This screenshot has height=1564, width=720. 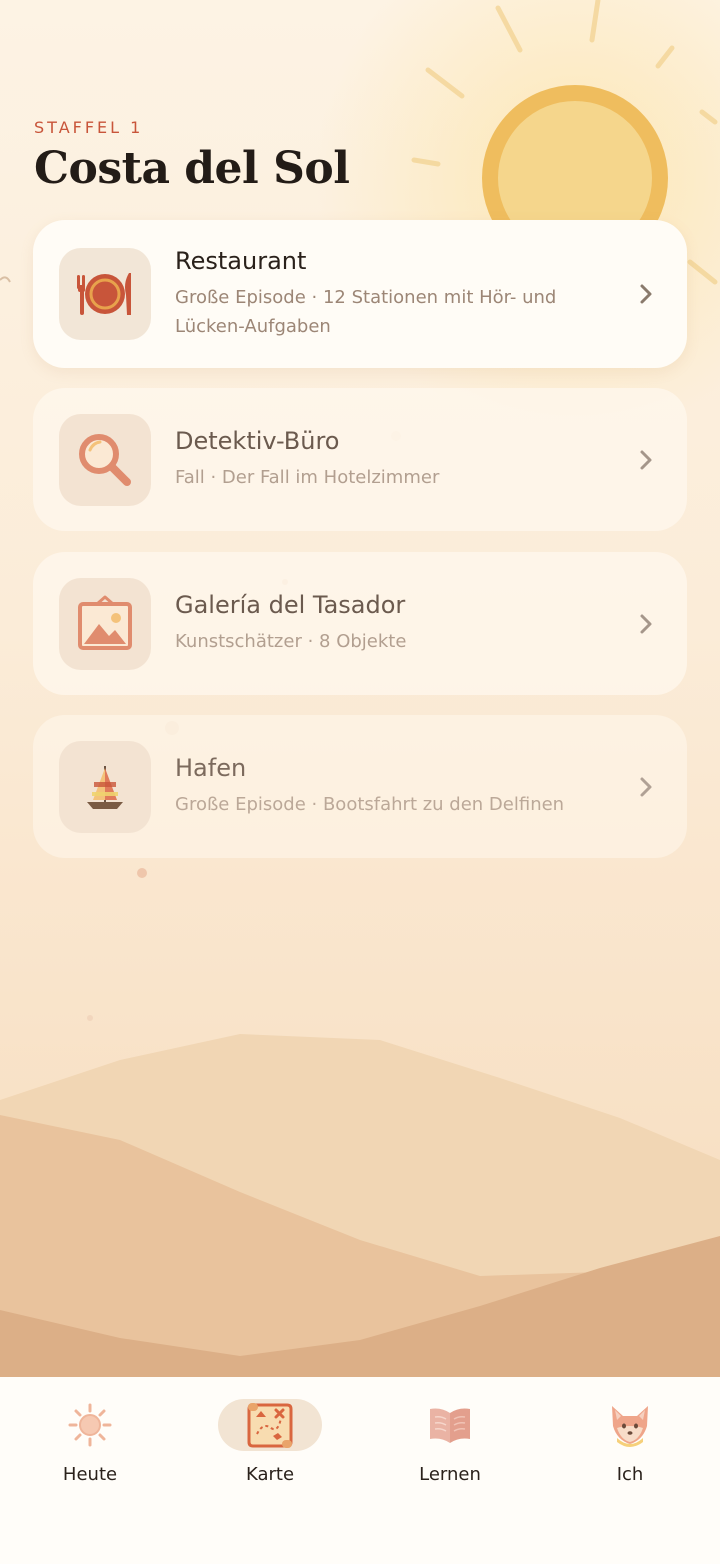 What do you see at coordinates (630, 1426) in the screenshot?
I see `fox-icon` at bounding box center [630, 1426].